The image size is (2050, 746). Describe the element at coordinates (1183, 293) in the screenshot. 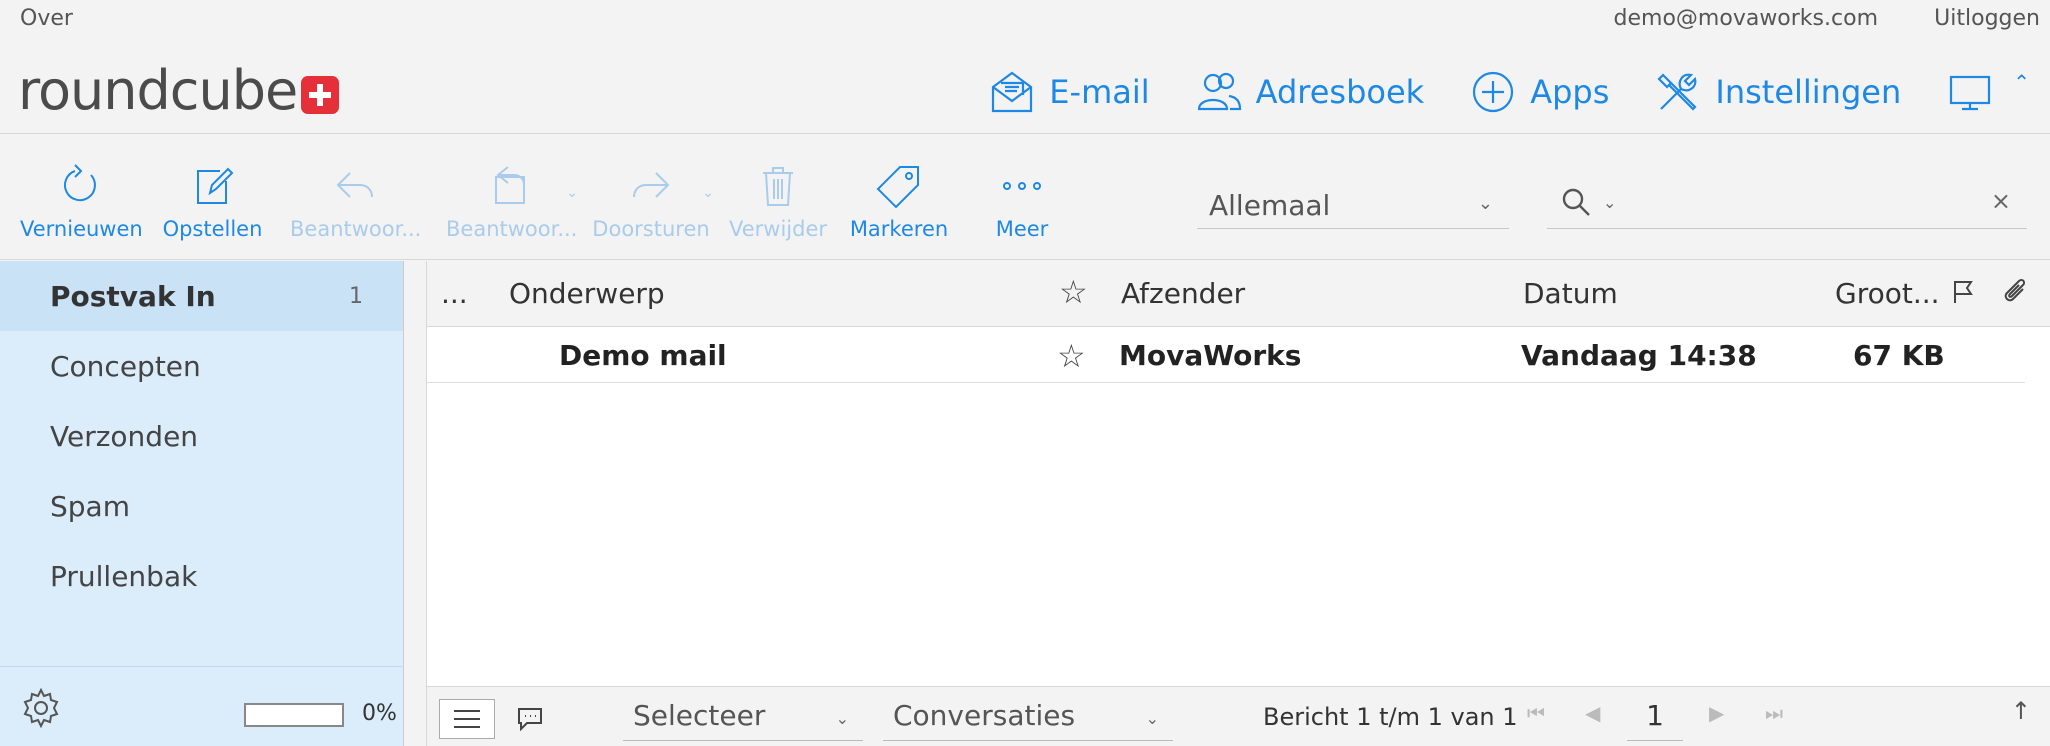

I see `sender-column-header: Afzender` at that location.